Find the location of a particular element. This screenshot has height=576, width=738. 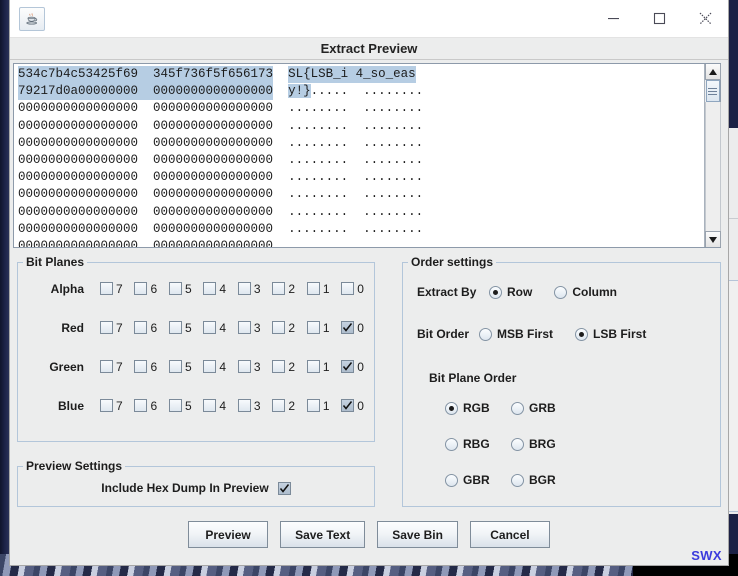

maximize-icon is located at coordinates (659, 19).